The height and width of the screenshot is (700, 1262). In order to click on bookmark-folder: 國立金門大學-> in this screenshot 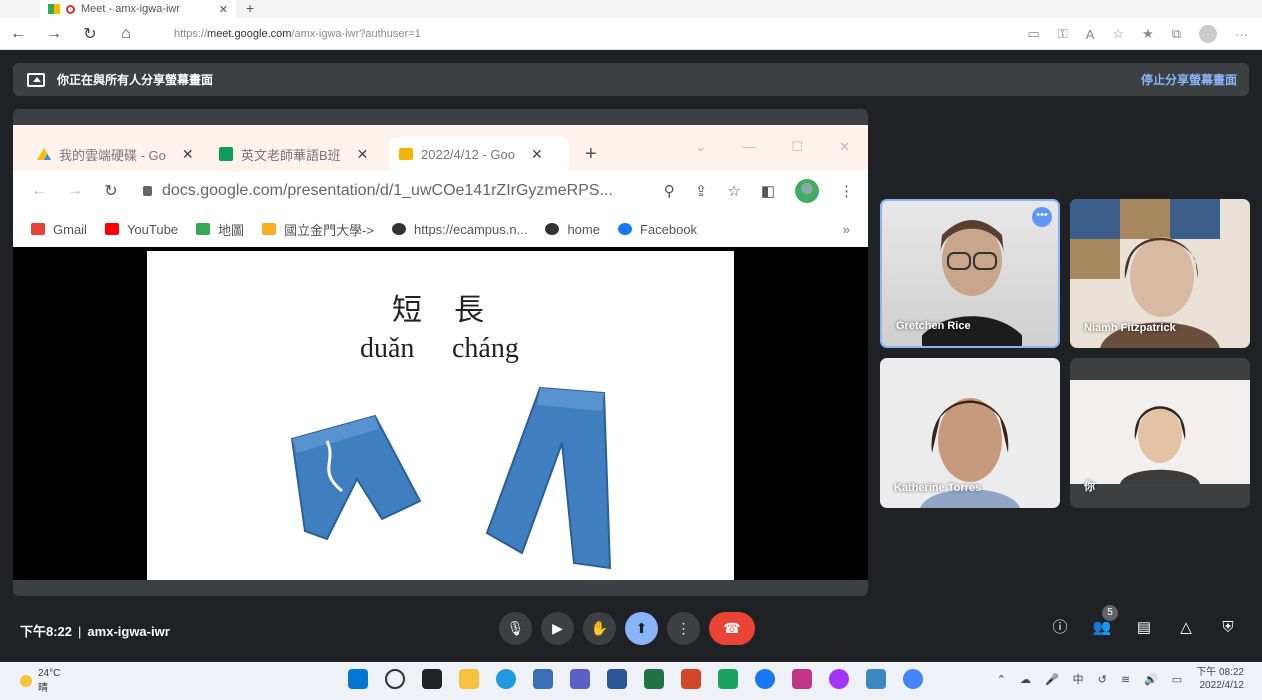, I will do `click(318, 229)`.